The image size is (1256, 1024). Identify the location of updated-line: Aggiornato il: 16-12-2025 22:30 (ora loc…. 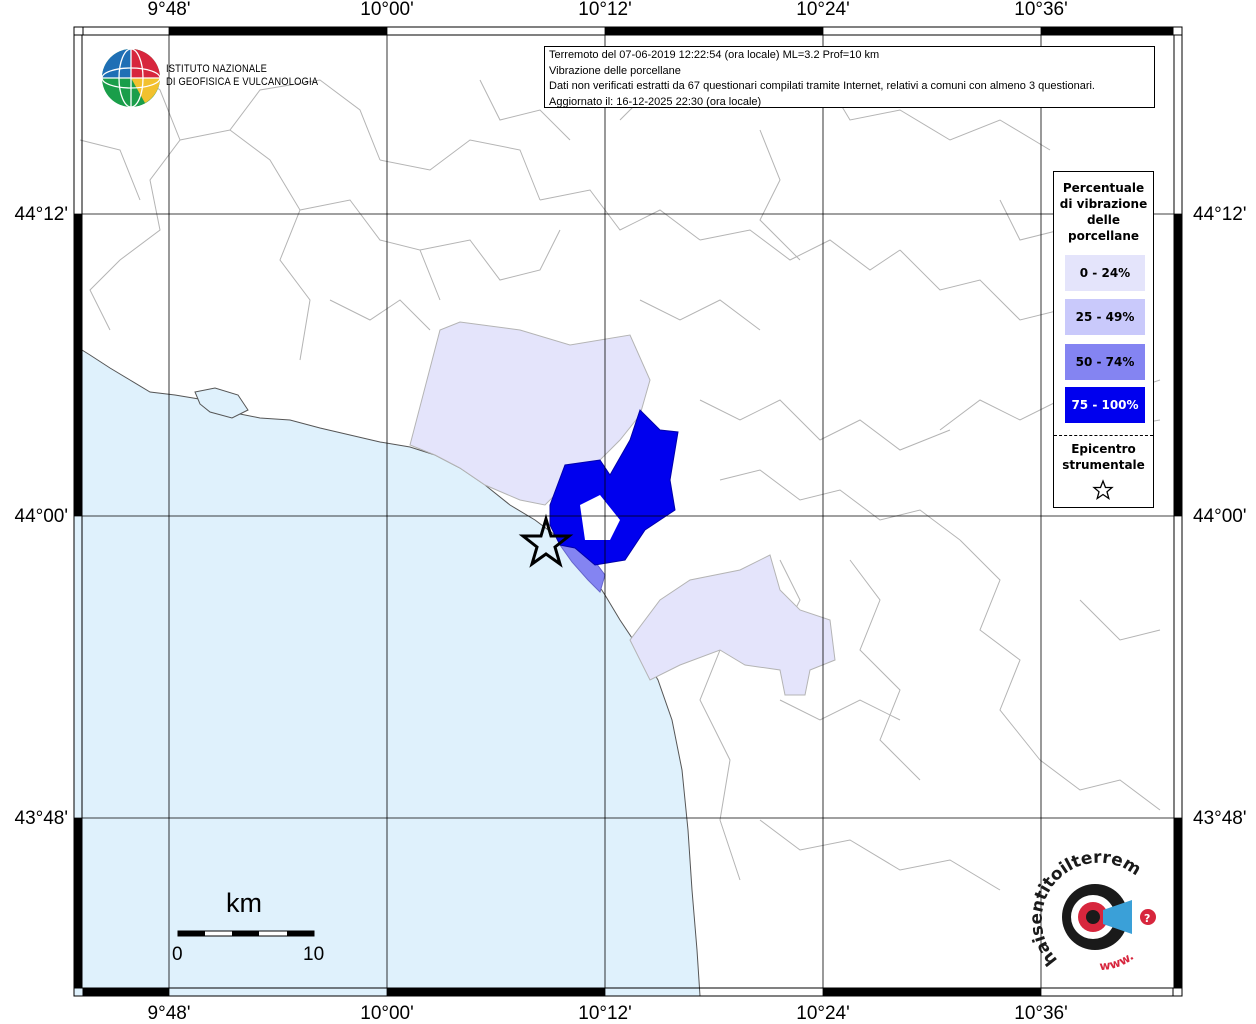
(655, 101).